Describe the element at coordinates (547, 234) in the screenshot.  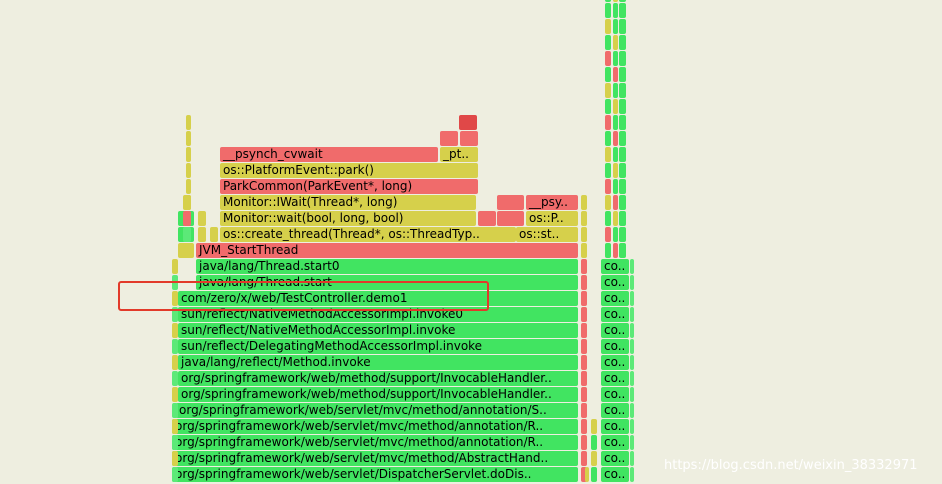
I see `flame-frame: os::st..` at that location.